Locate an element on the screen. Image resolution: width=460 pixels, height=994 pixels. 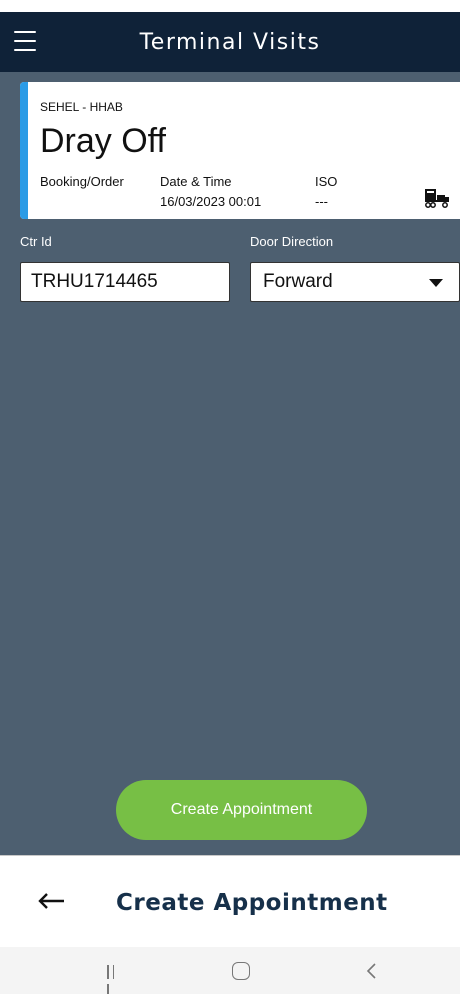
booking-label: Booking/Order is located at coordinates (82, 181).